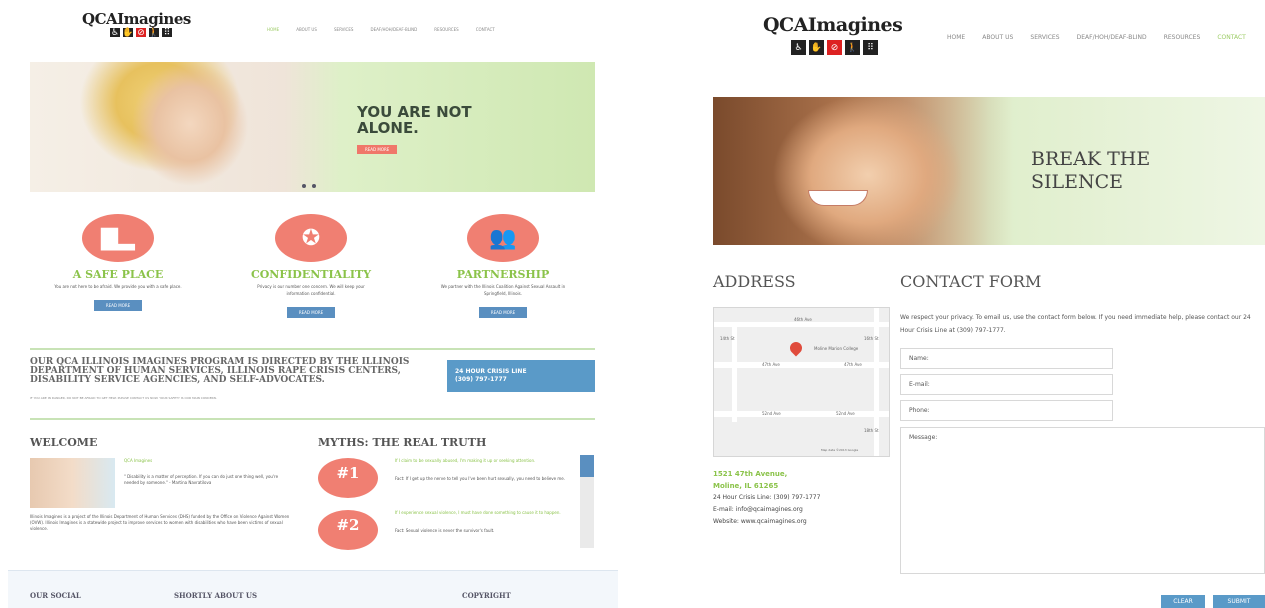 The width and height of the screenshot is (1265, 608). I want to click on crisis-line-box: 24 HOUR CRISIS LINE (309) 797-1777, so click(521, 376).